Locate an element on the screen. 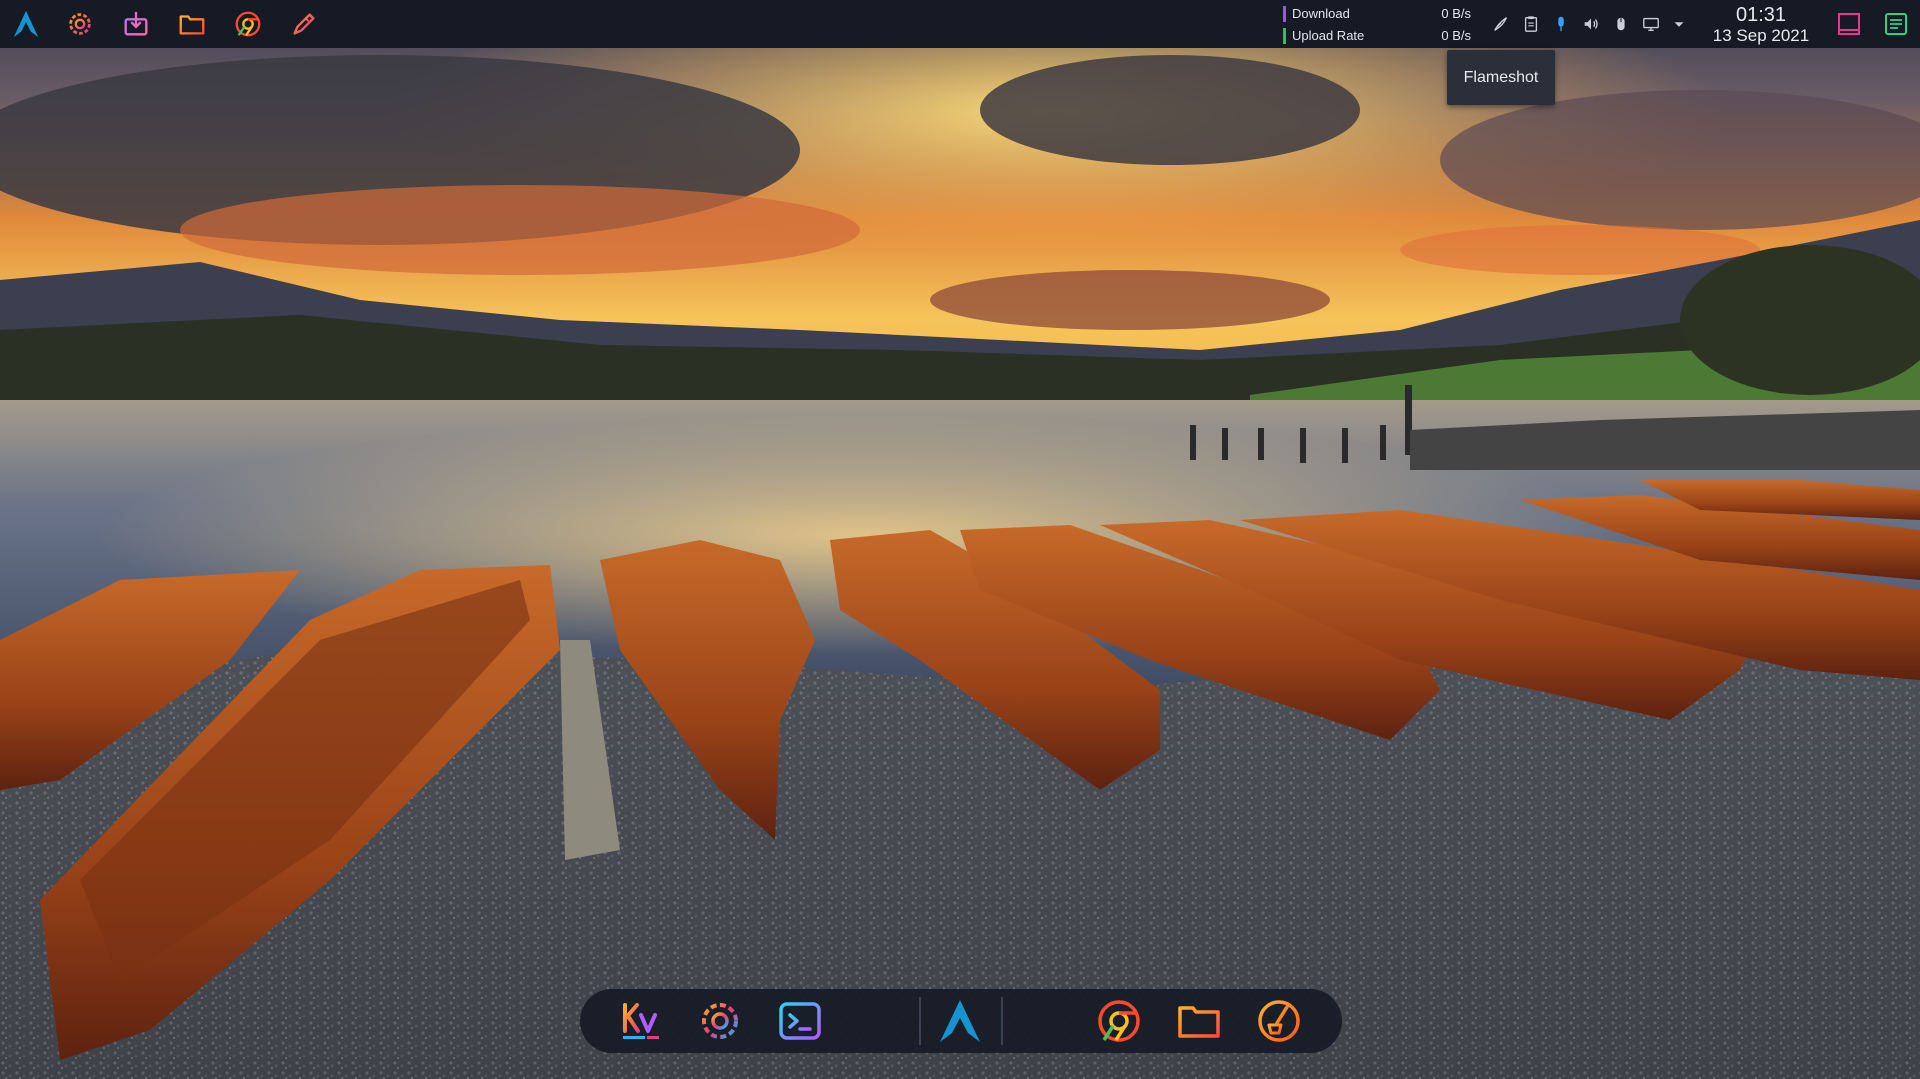 The height and width of the screenshot is (1079, 1920). chevron-down-icon is located at coordinates (1679, 24).